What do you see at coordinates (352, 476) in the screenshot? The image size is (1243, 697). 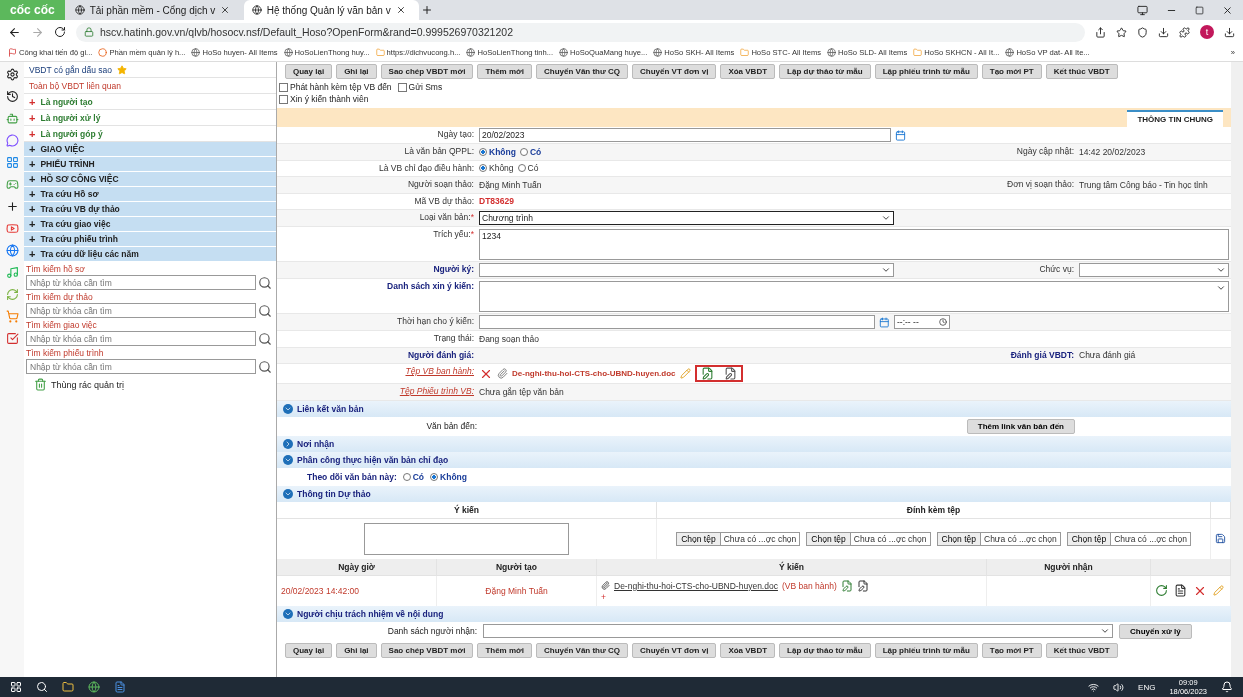 I see `field-label: Theo dõi văn bản này:` at bounding box center [352, 476].